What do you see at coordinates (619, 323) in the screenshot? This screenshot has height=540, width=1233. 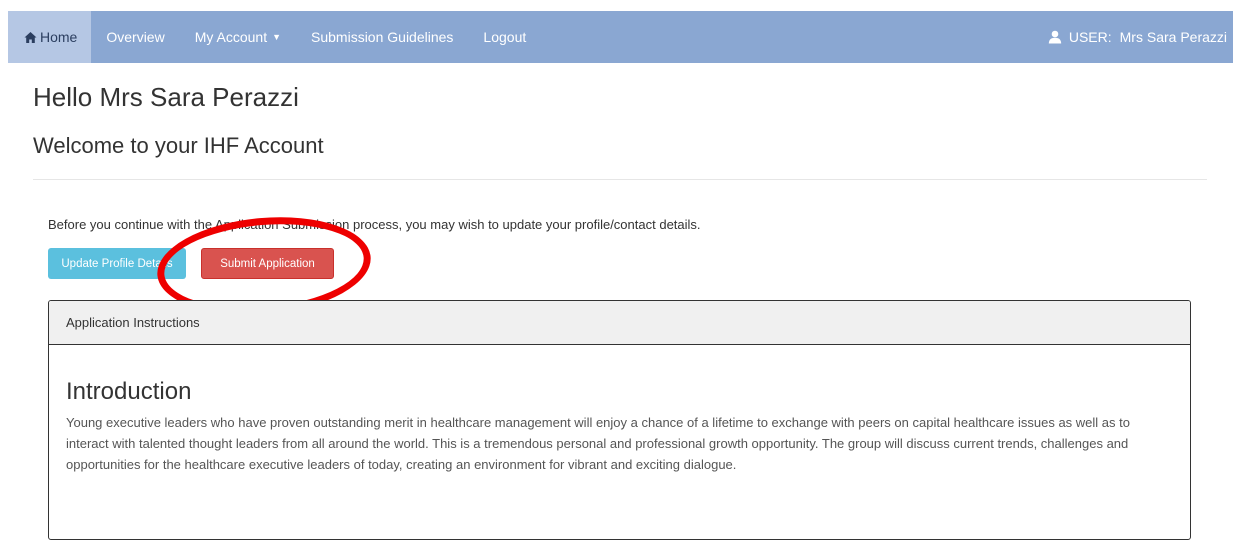 I see `panel-heading: Application Instructions` at bounding box center [619, 323].